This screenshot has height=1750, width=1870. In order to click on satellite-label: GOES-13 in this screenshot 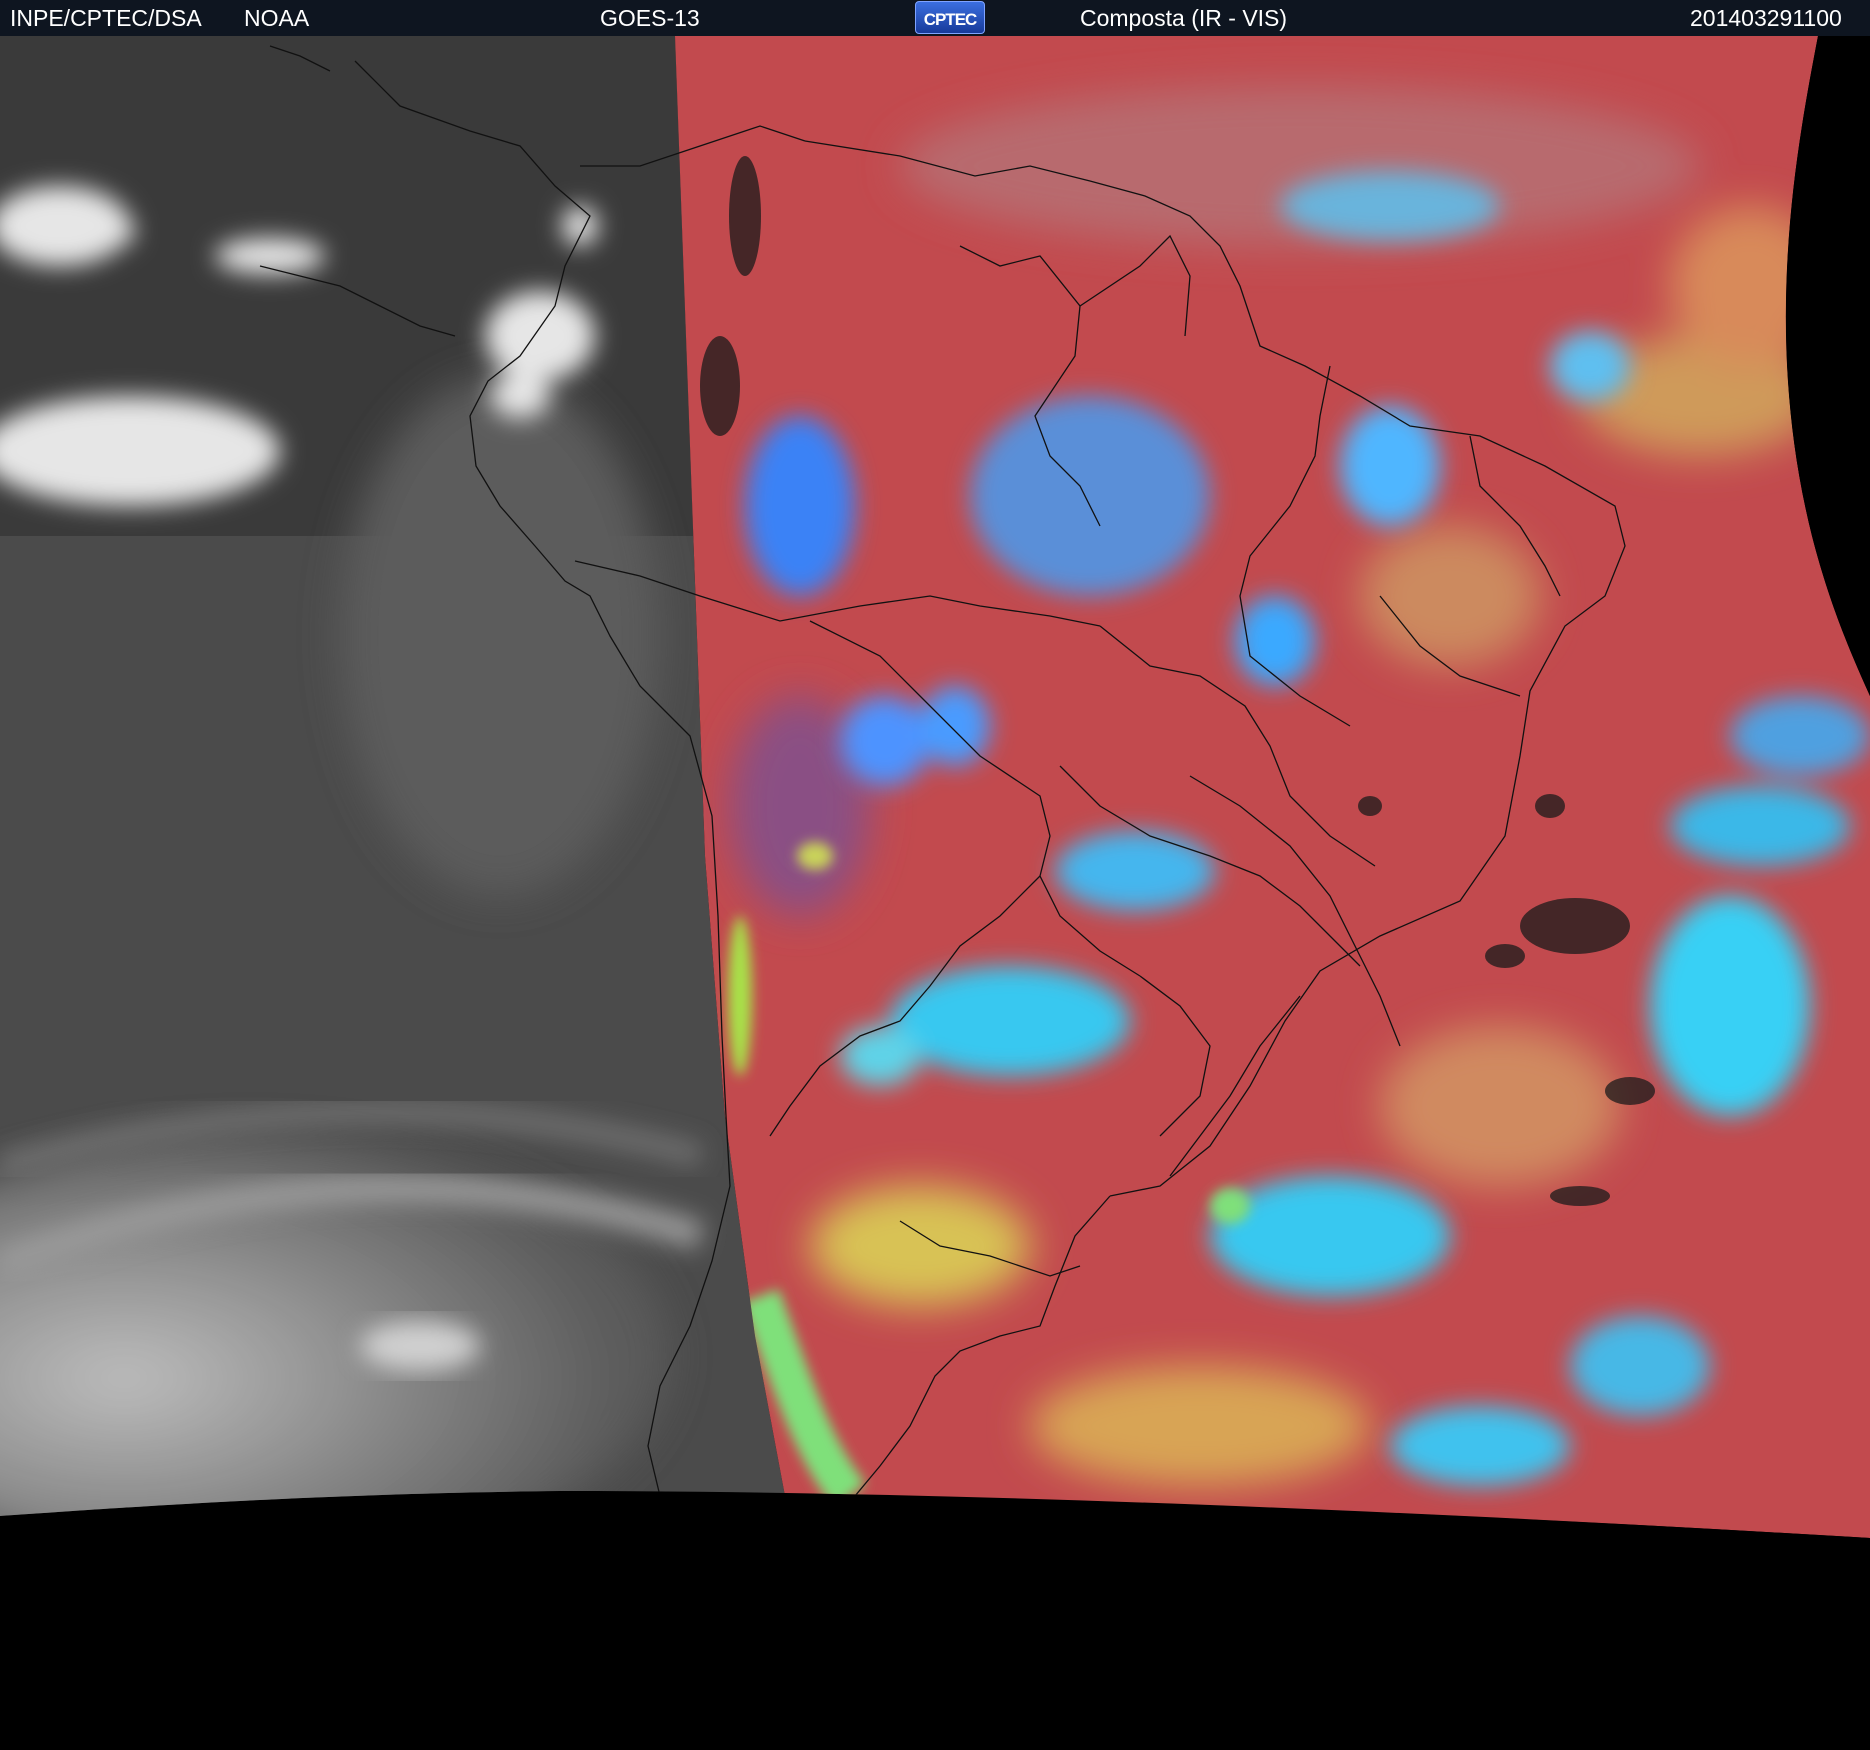, I will do `click(650, 18)`.